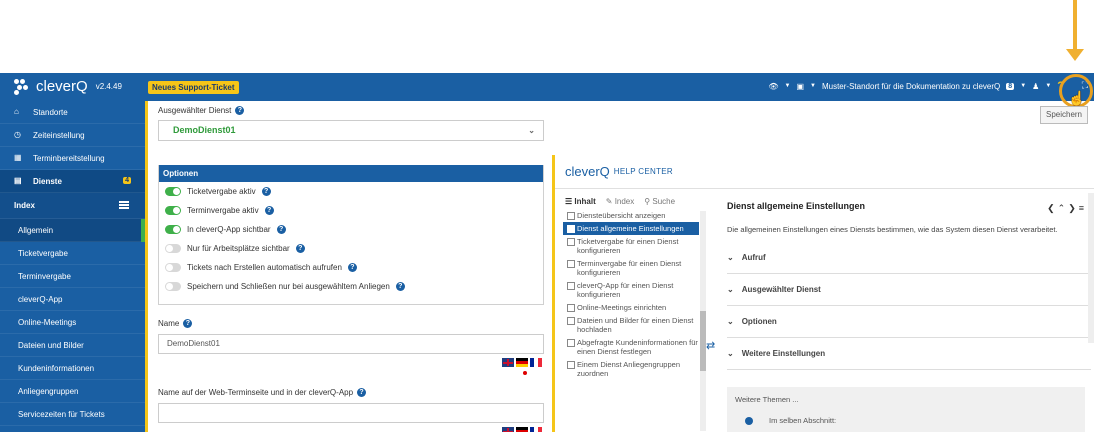 This screenshot has height=432, width=1094. Describe the element at coordinates (72, 181) in the screenshot. I see `sidebar-item-dienste: ▤ Dienste 4` at that location.